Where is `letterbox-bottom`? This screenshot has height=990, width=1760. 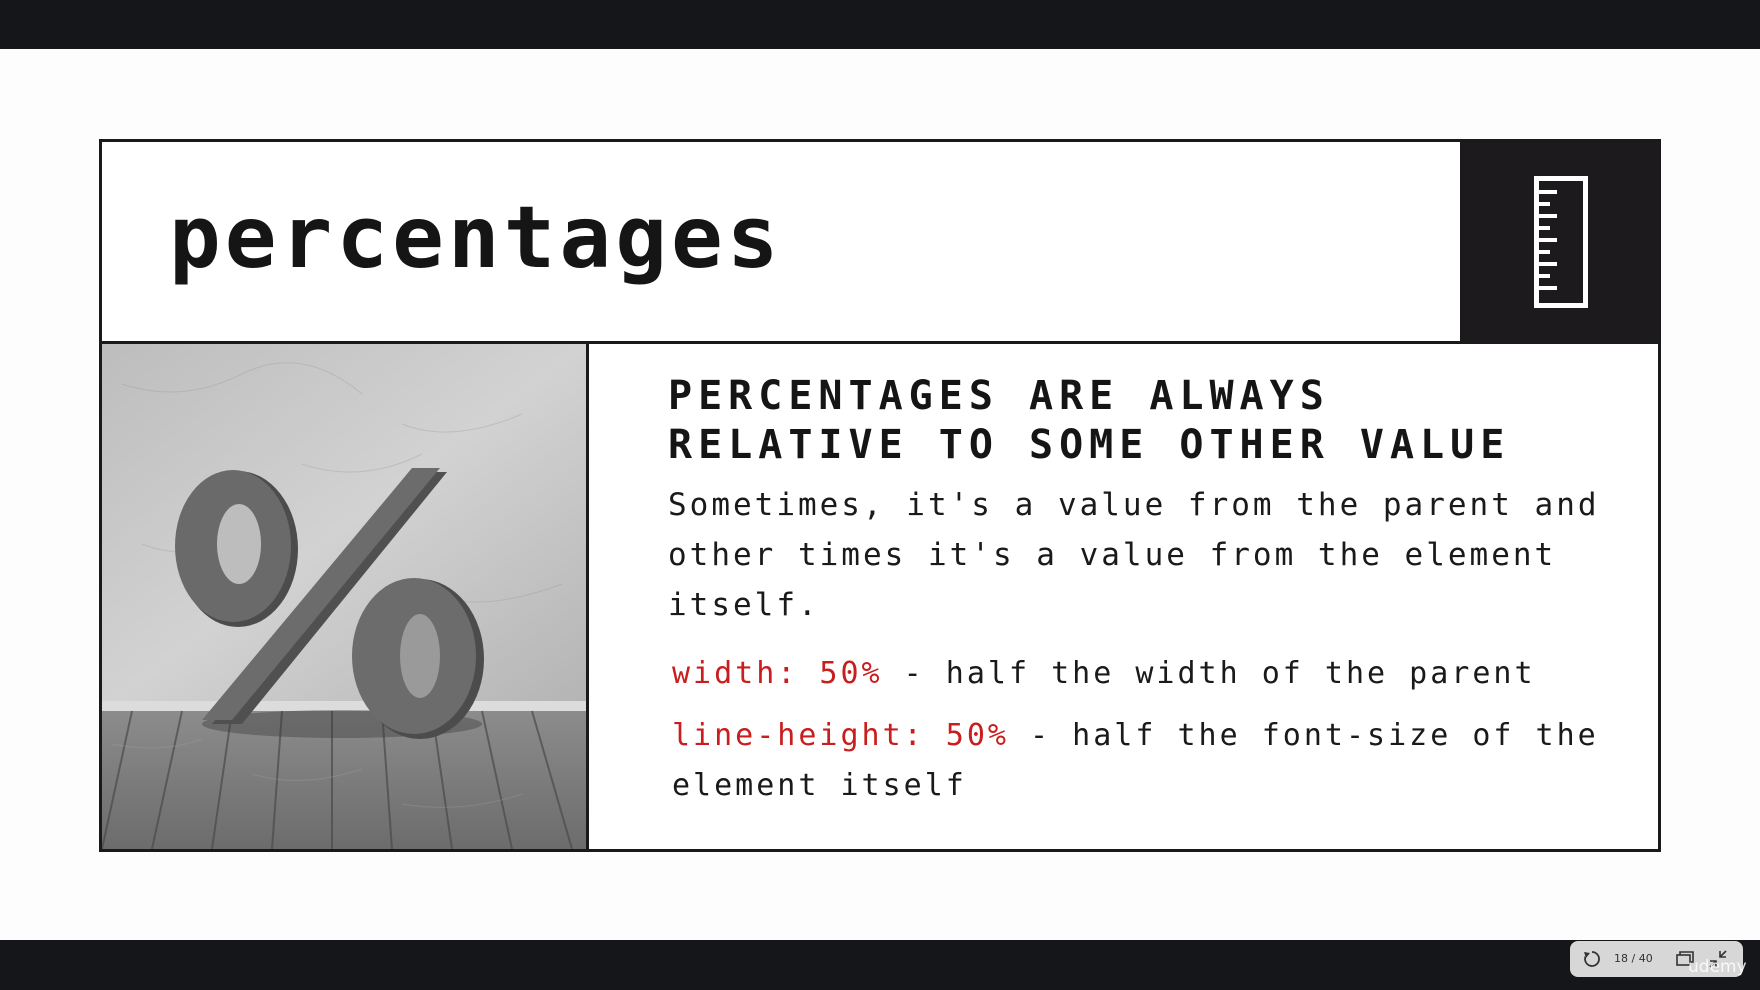
letterbox-bottom is located at coordinates (880, 965).